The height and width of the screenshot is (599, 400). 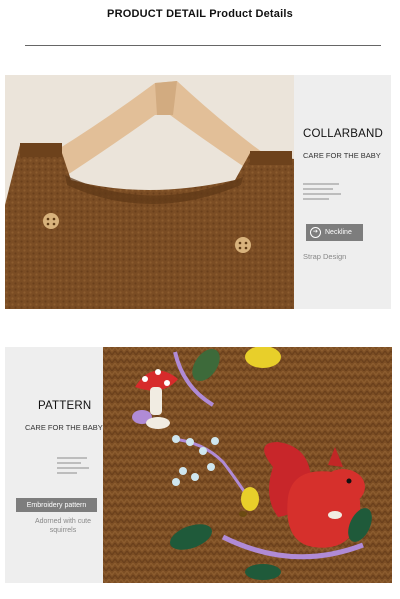 What do you see at coordinates (65, 406) in the screenshot?
I see `pattern-heading: PATTERN` at bounding box center [65, 406].